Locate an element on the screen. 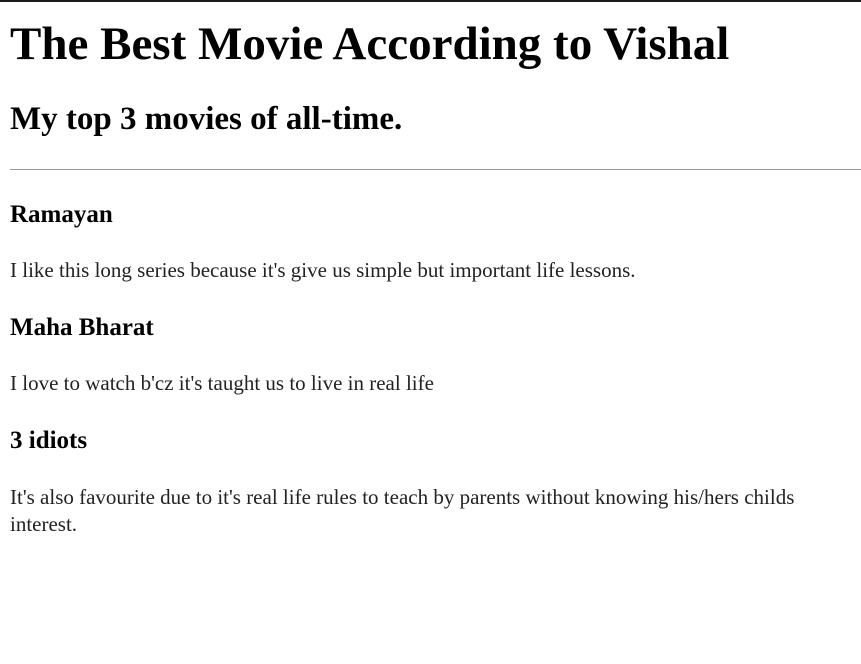 The height and width of the screenshot is (664, 861). page-subtitle: My top 3 movies of all-time. is located at coordinates (206, 119).